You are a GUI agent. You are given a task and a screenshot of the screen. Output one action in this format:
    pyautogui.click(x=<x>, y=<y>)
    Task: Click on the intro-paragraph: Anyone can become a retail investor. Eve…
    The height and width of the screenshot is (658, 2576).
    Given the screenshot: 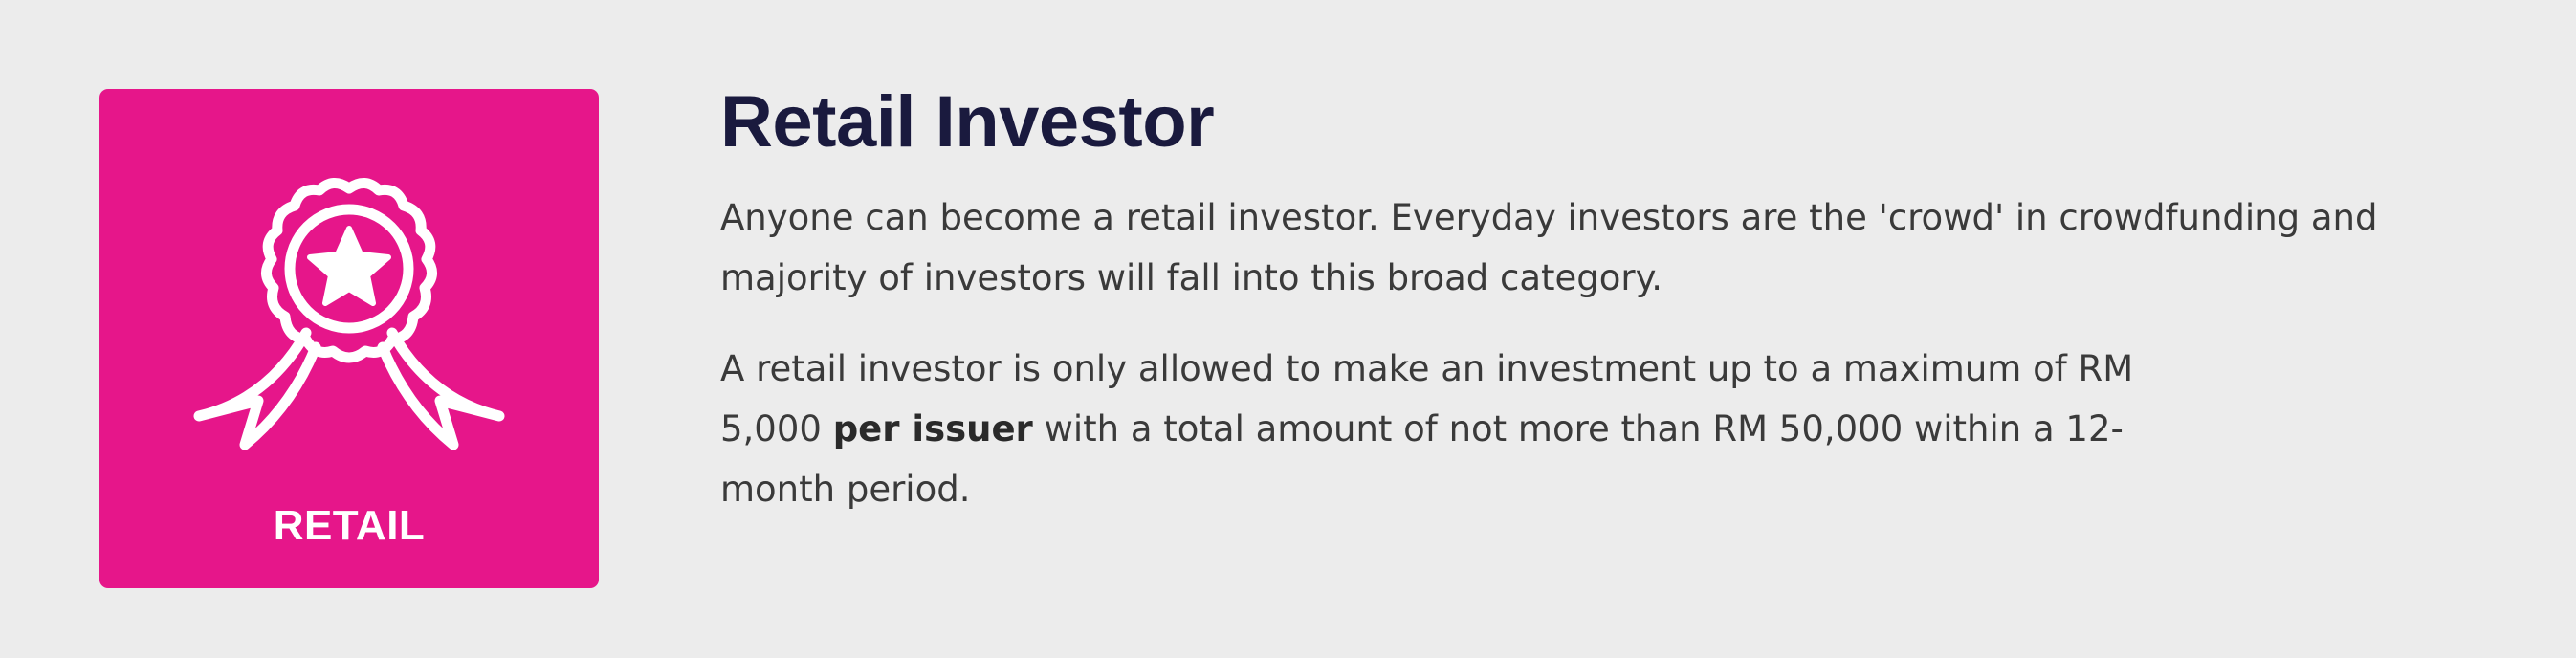 What is the action you would take?
    pyautogui.click(x=1549, y=248)
    